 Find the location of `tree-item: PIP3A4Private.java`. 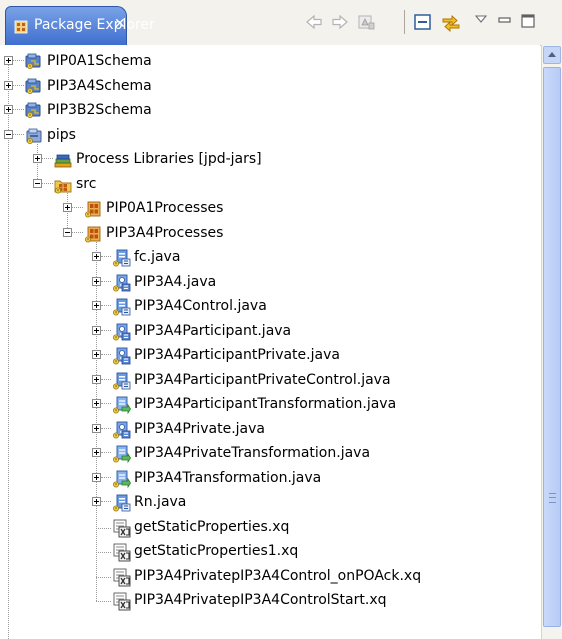

tree-item: PIP3A4Private.java is located at coordinates (270, 430).